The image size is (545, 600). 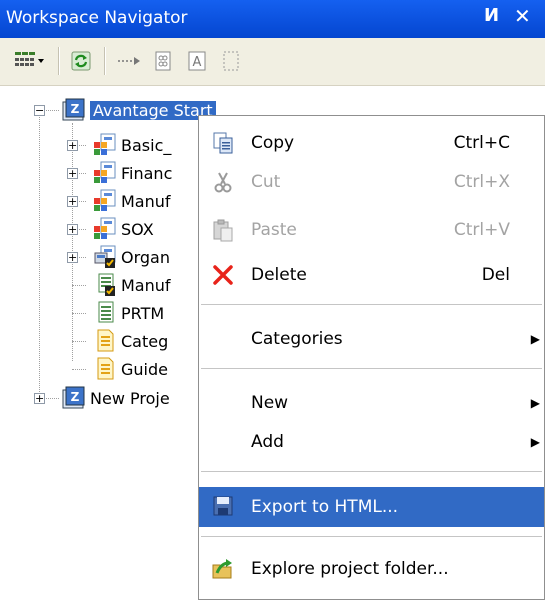 What do you see at coordinates (222, 569) in the screenshot?
I see `folder-explore-icon` at bounding box center [222, 569].